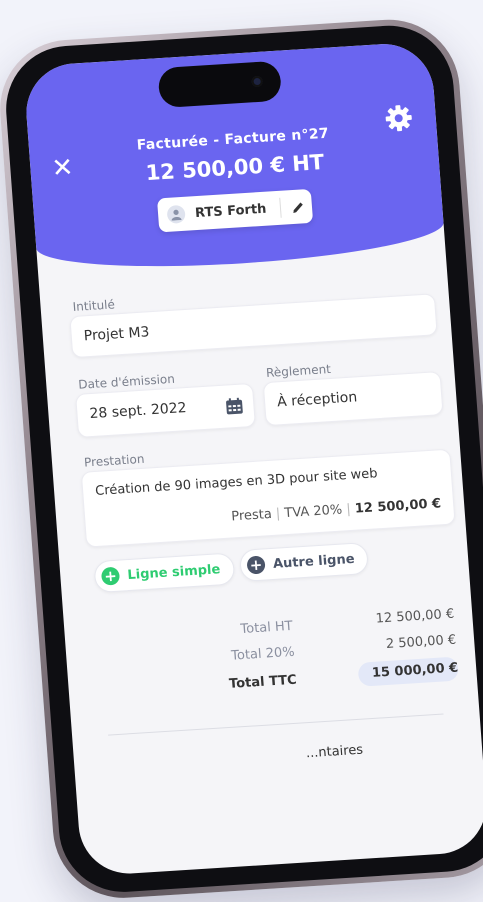 Image resolution: width=483 pixels, height=902 pixels. Describe the element at coordinates (253, 326) in the screenshot. I see `intitule-field: Projet M3` at that location.